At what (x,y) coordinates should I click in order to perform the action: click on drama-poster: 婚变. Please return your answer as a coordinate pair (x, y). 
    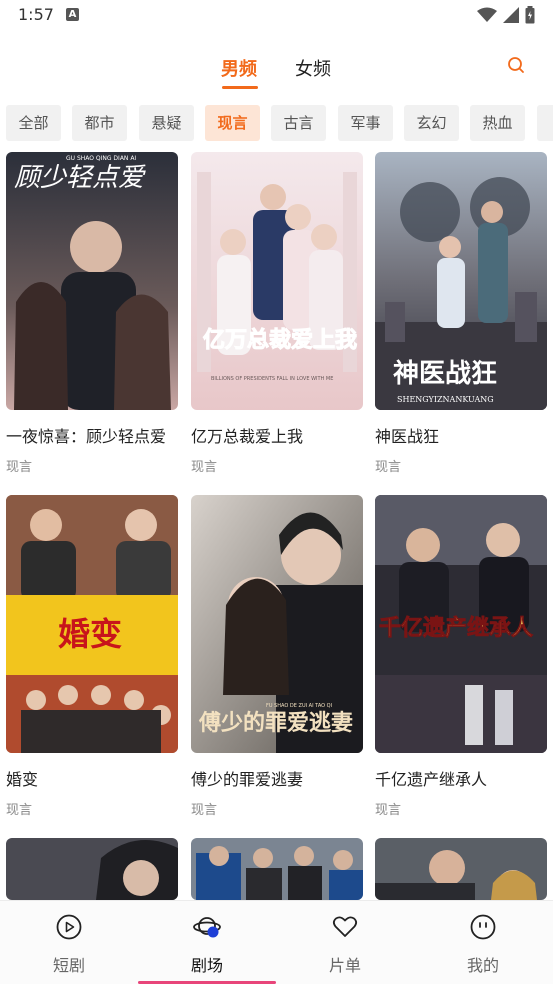
    Looking at the image, I should click on (92, 624).